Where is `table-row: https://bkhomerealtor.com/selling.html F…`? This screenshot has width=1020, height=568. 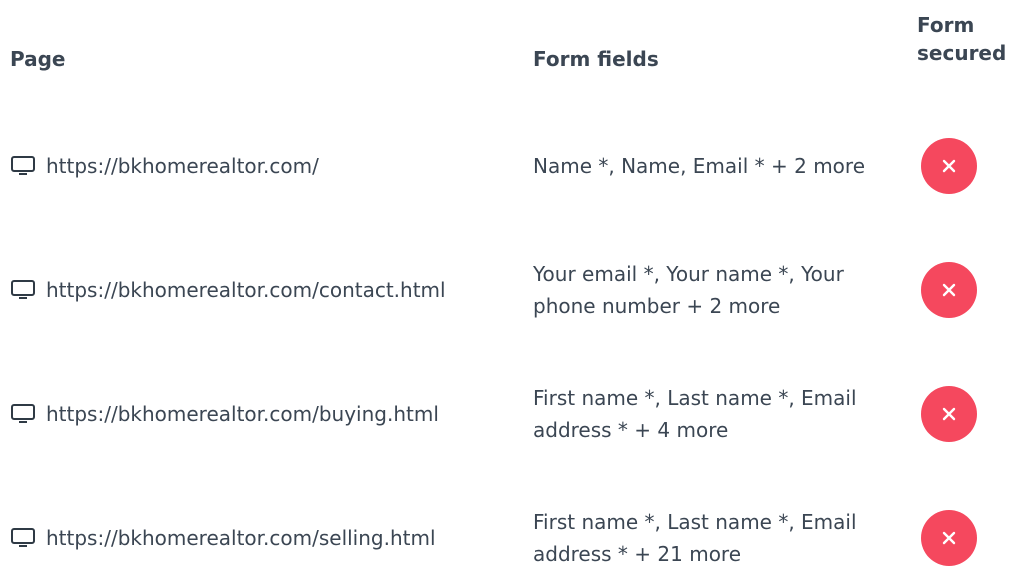 table-row: https://bkhomerealtor.com/selling.html F… is located at coordinates (510, 533).